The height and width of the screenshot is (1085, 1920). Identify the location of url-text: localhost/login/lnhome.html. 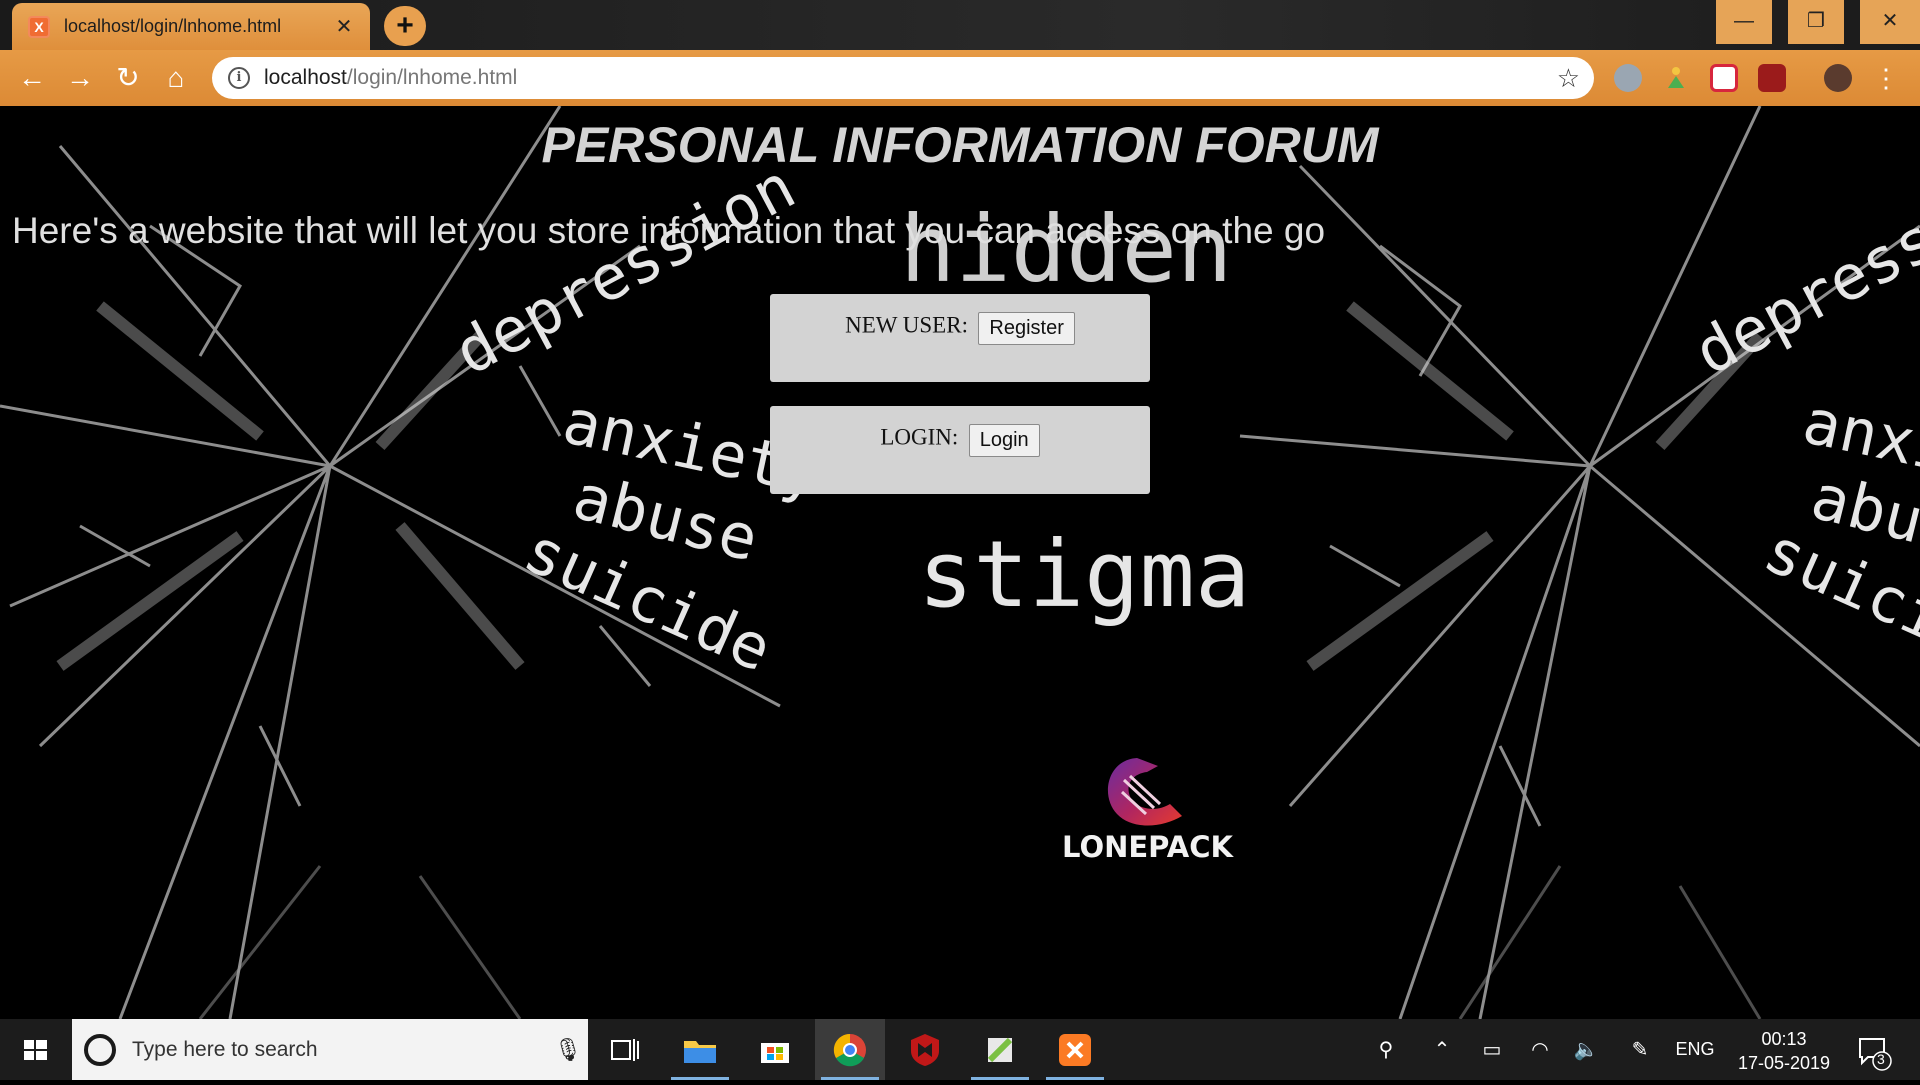
(910, 78).